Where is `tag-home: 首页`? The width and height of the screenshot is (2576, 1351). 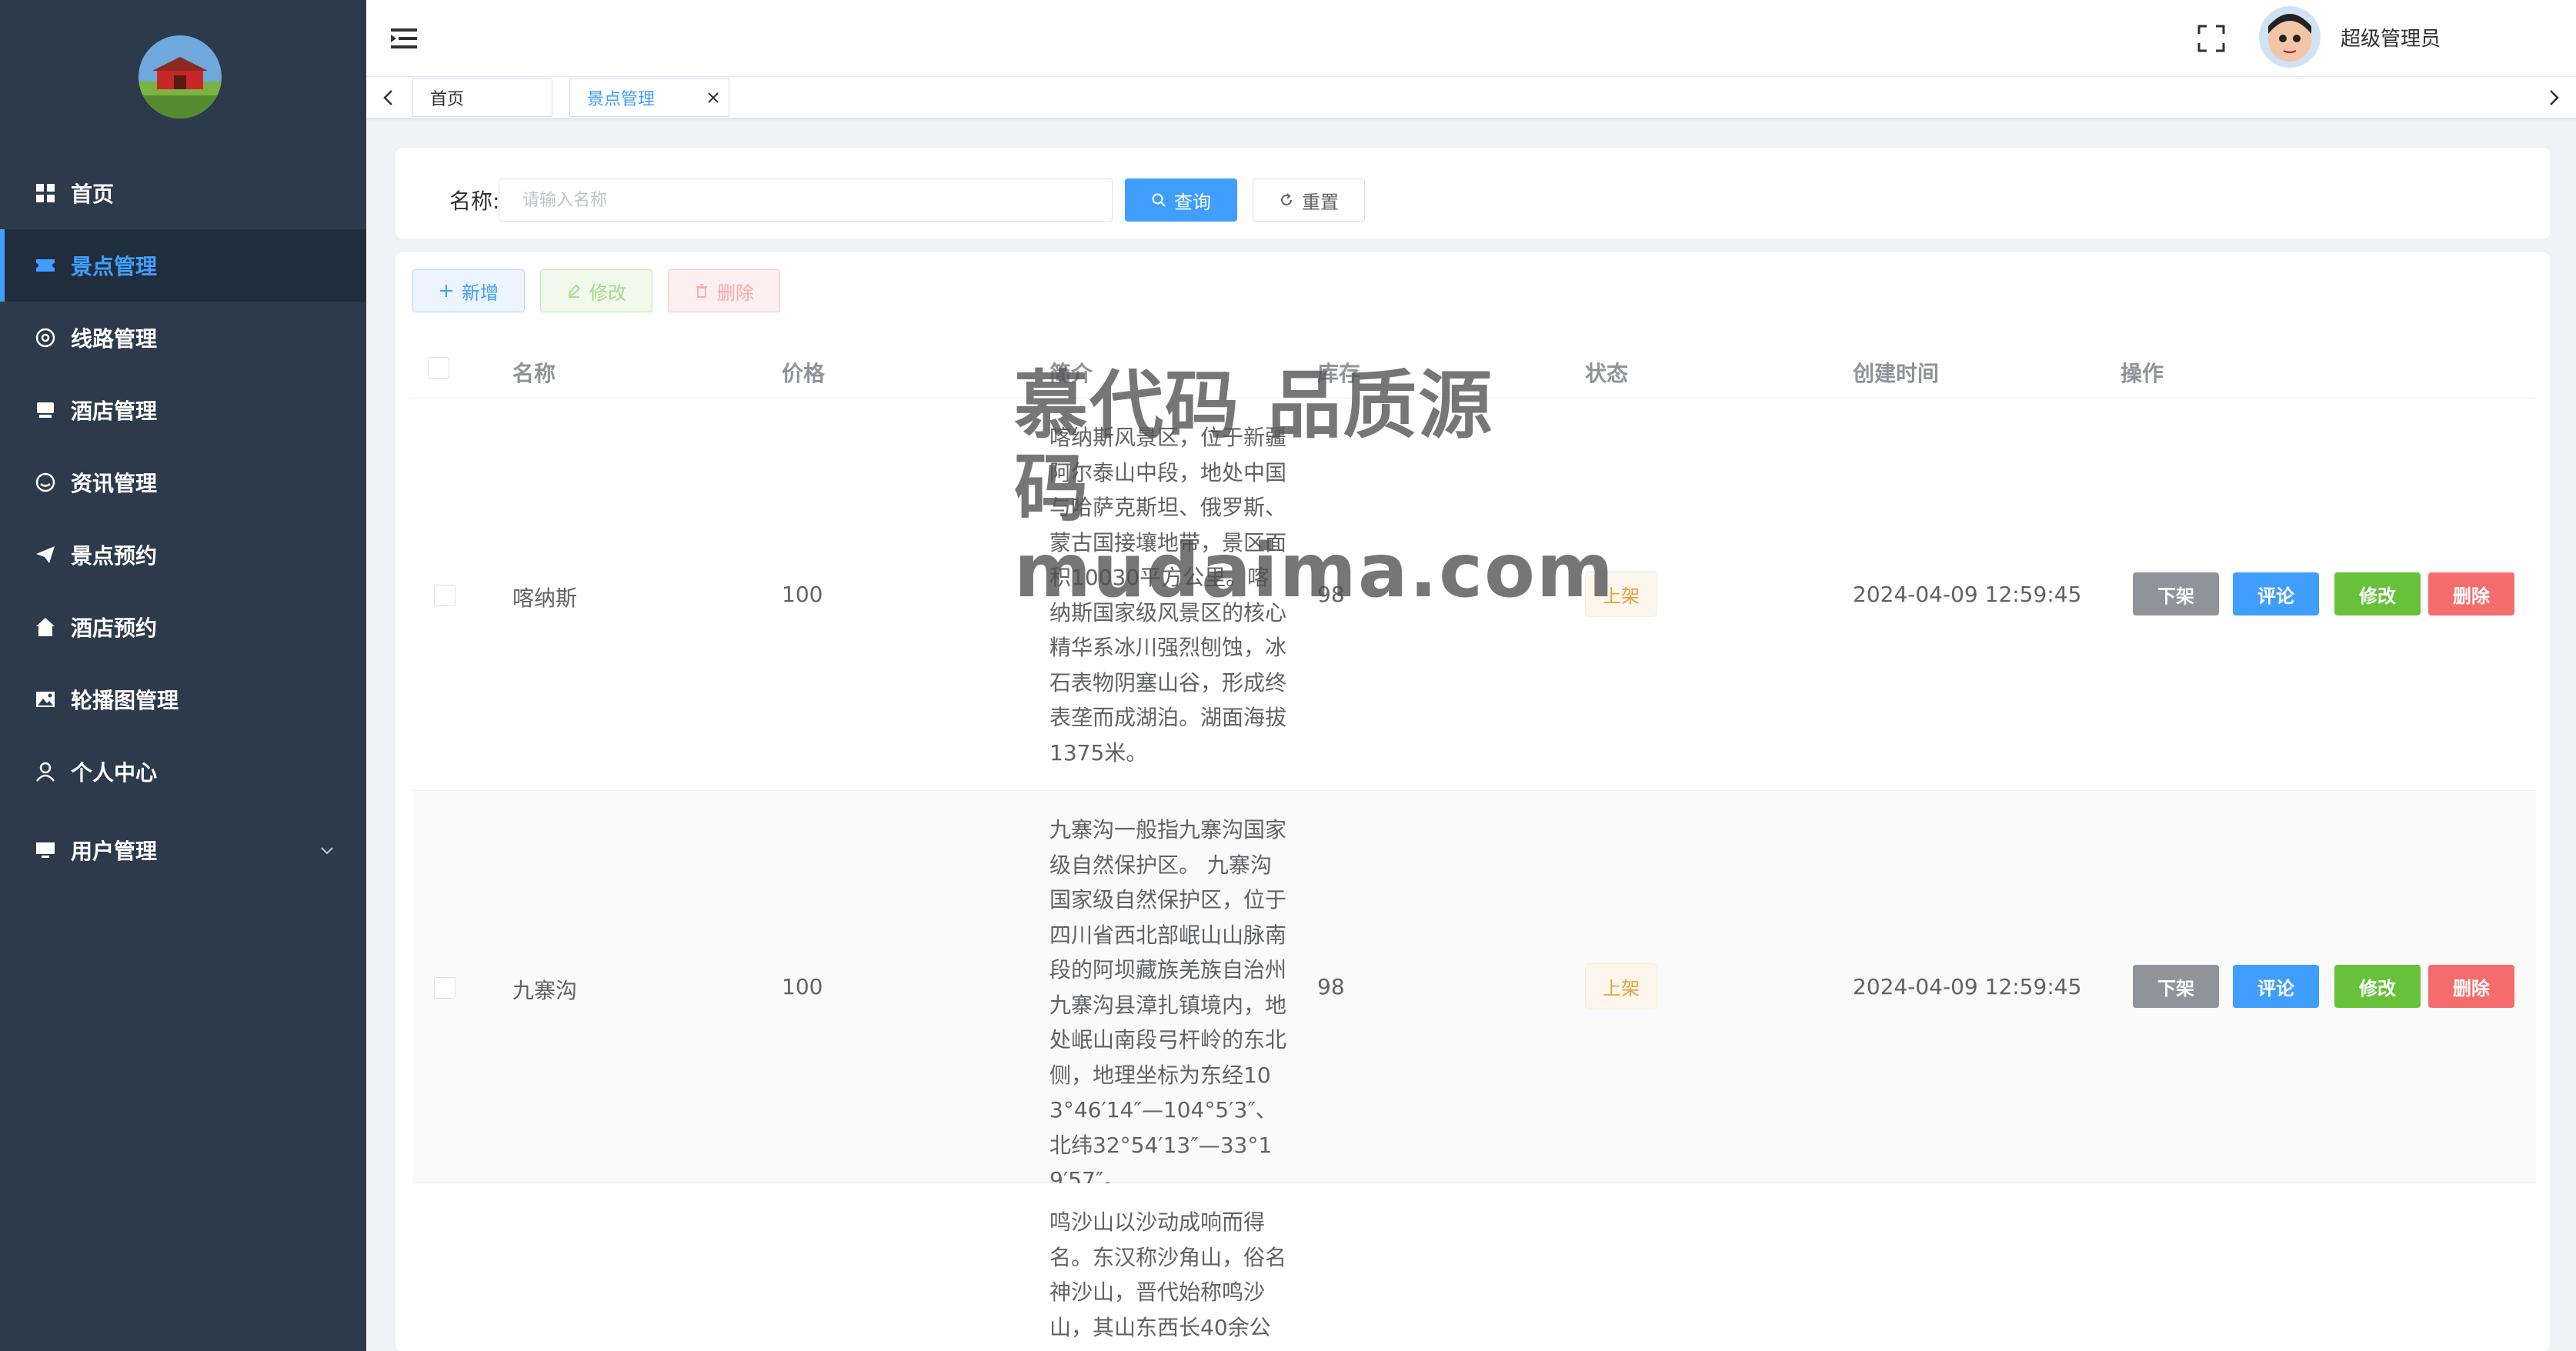 tag-home: 首页 is located at coordinates (482, 97).